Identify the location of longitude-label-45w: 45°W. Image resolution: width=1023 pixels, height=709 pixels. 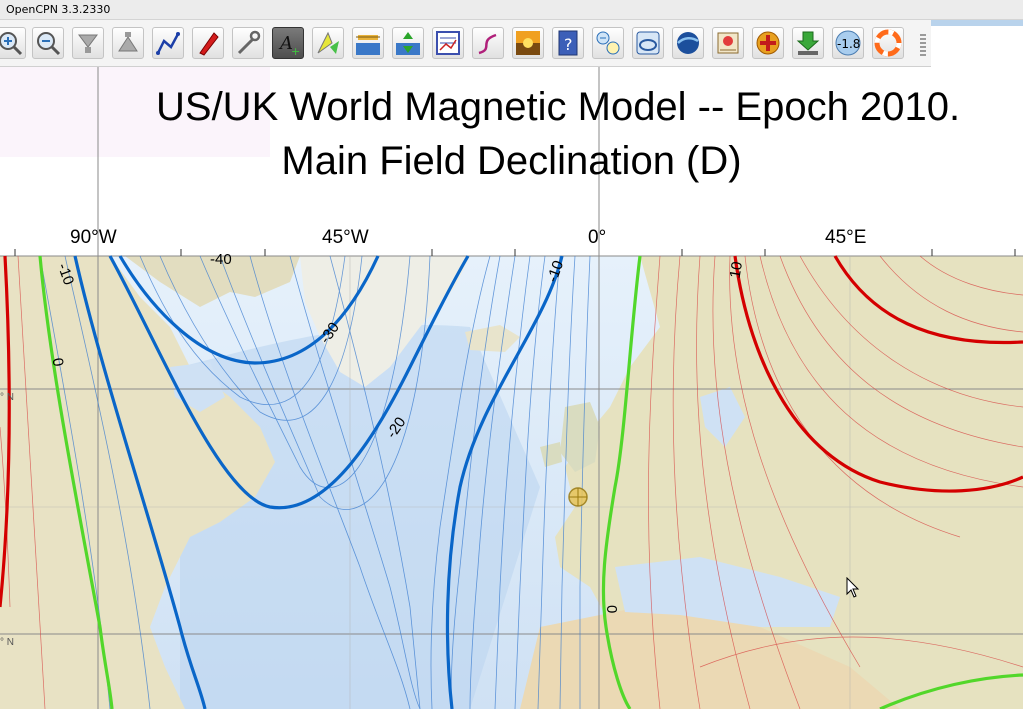
(345, 237).